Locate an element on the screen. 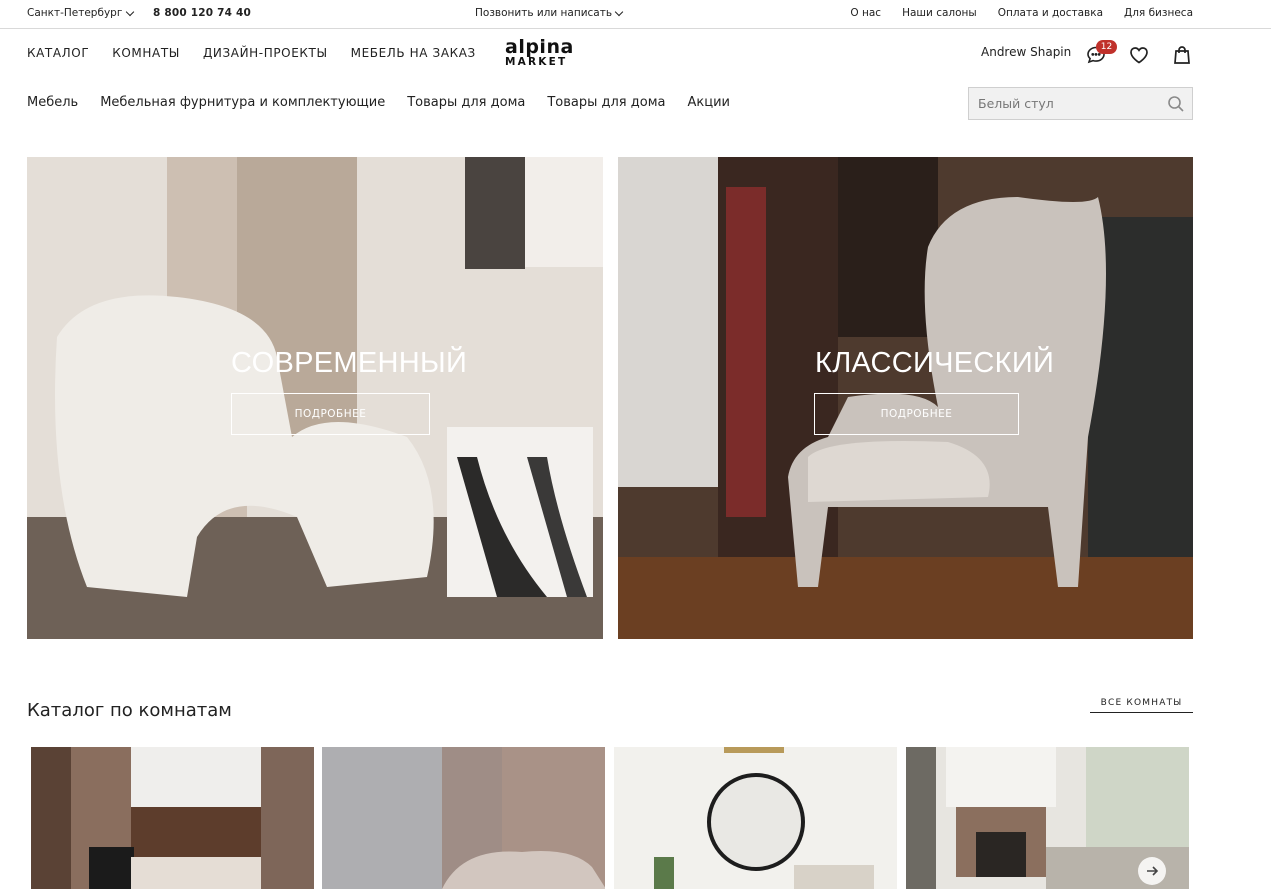  favorites-button is located at coordinates (1139, 55).